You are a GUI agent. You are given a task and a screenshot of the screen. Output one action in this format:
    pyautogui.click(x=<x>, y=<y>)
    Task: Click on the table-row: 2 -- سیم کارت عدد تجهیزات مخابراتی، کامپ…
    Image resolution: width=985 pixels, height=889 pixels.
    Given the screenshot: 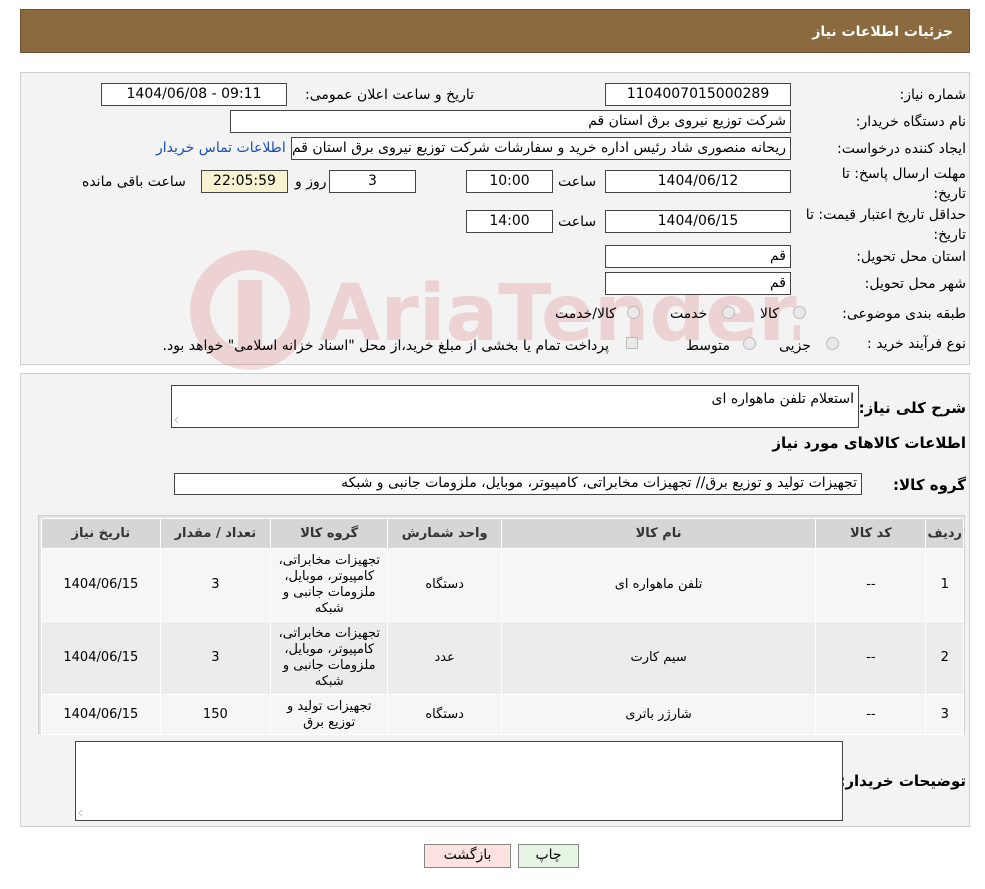 What is the action you would take?
    pyautogui.click(x=502, y=658)
    